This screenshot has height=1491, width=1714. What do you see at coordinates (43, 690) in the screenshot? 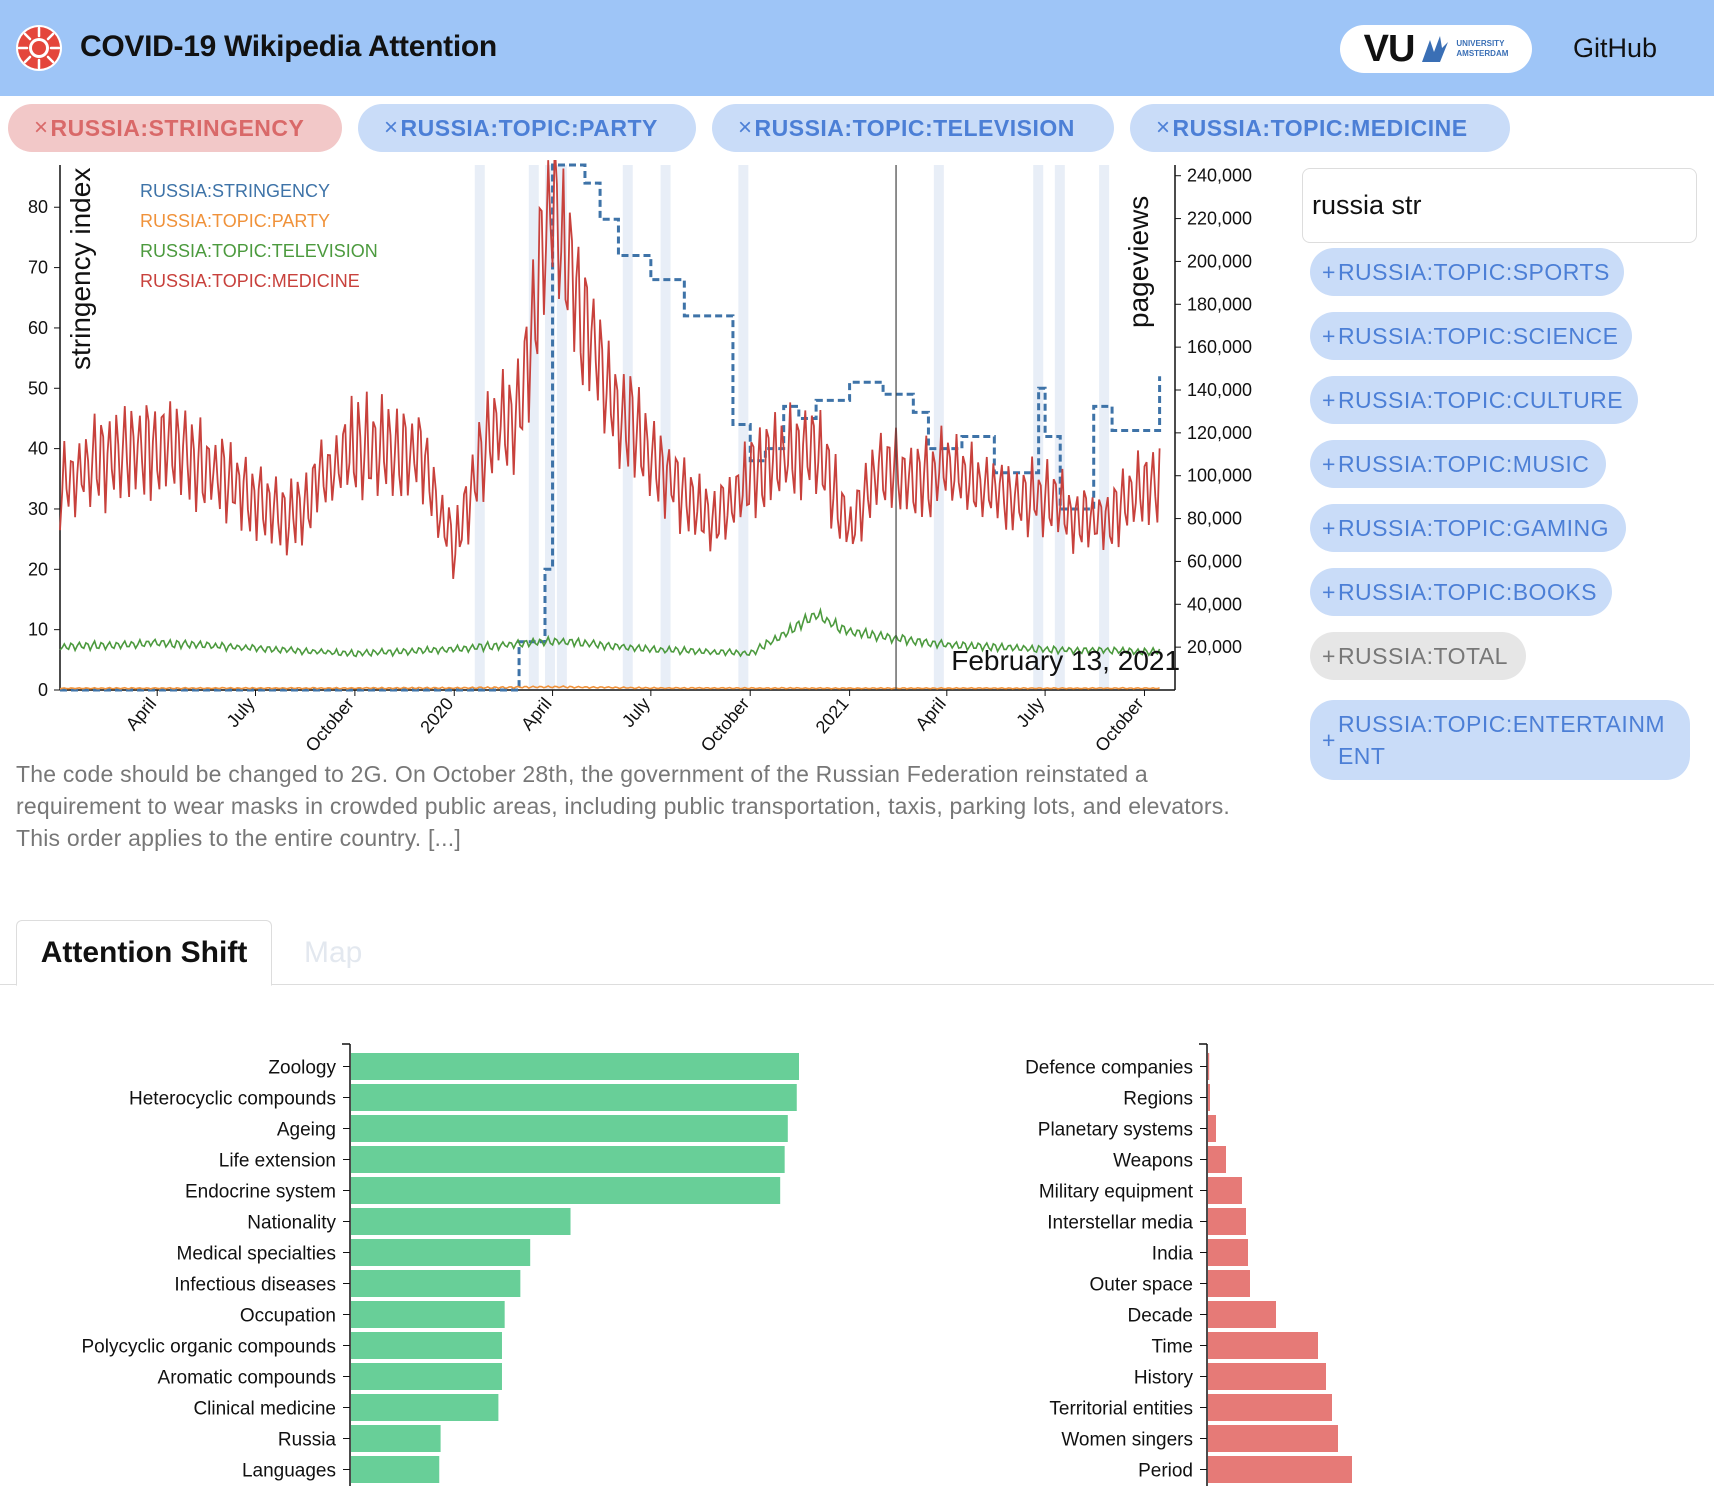
I see `left-axis-tick-label: 0` at bounding box center [43, 690].